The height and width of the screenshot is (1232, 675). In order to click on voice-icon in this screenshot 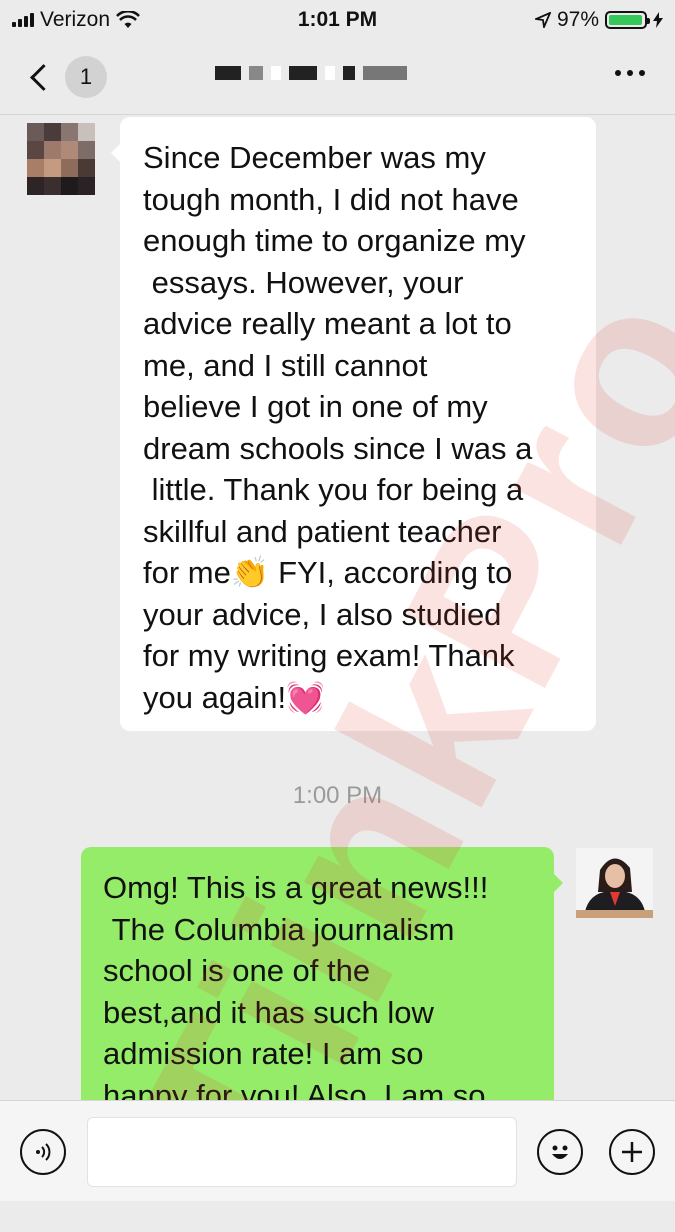, I will do `click(43, 1152)`.